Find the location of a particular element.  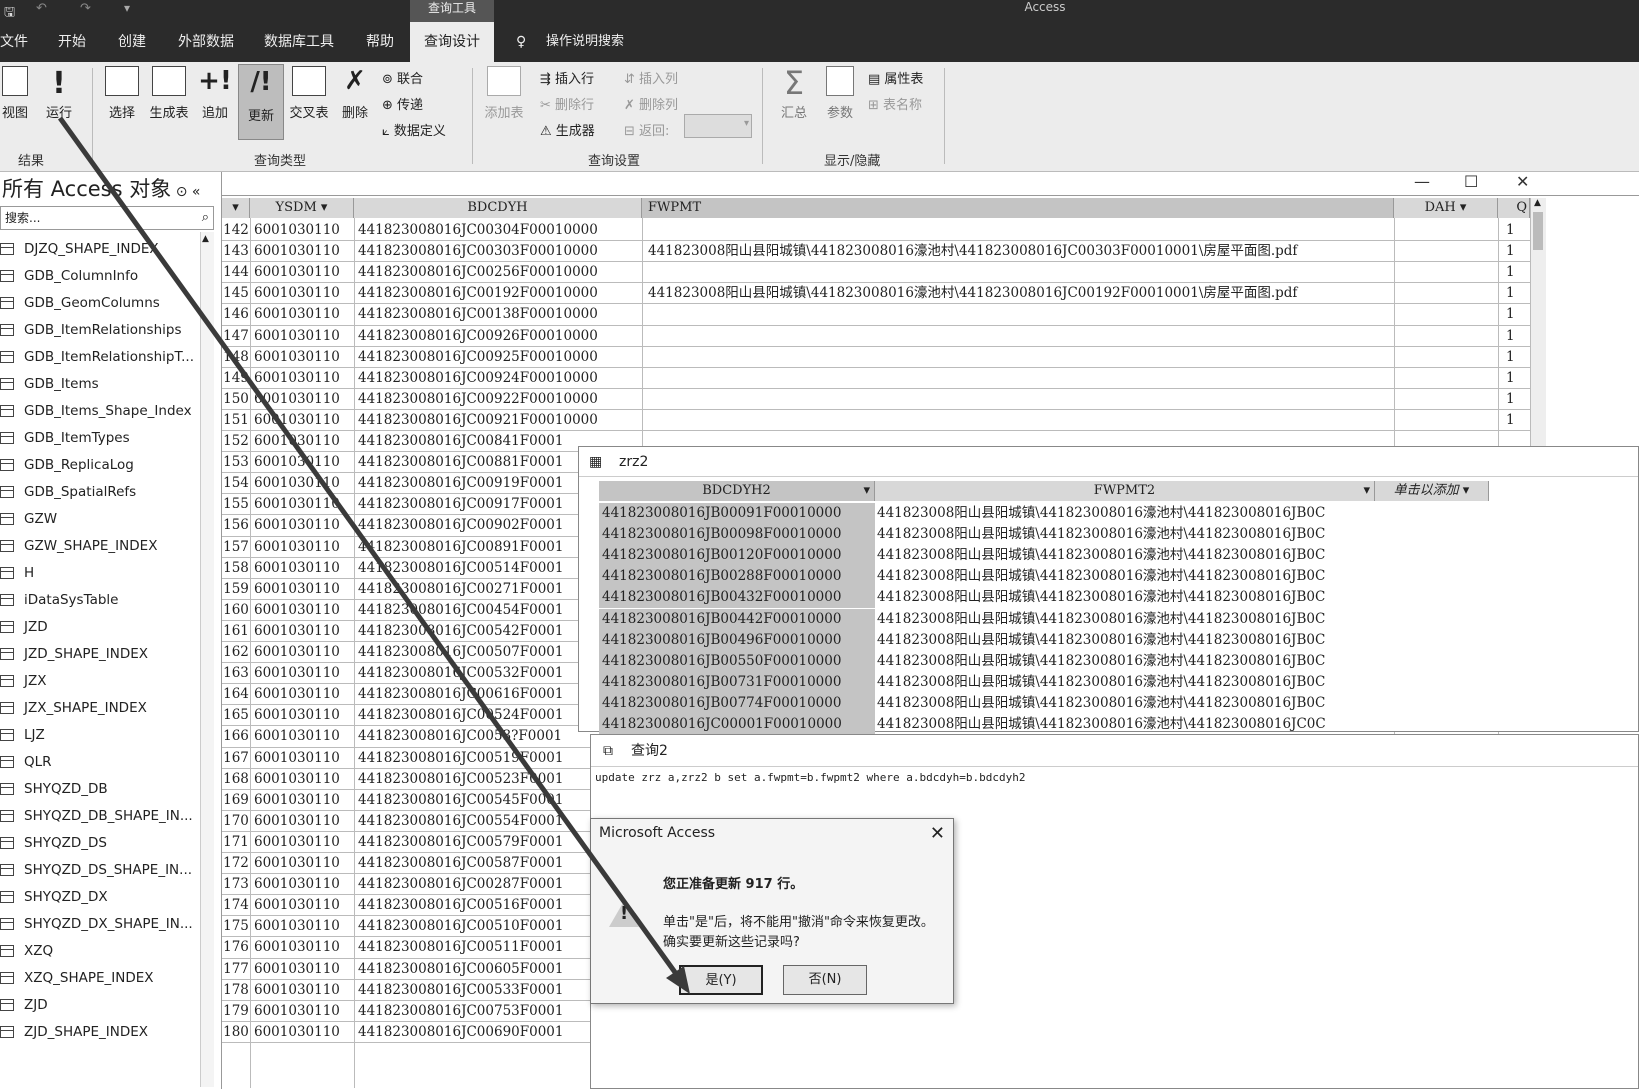

cell-bdcdyh: 441823008016JC00256F00010000 is located at coordinates (499, 272).